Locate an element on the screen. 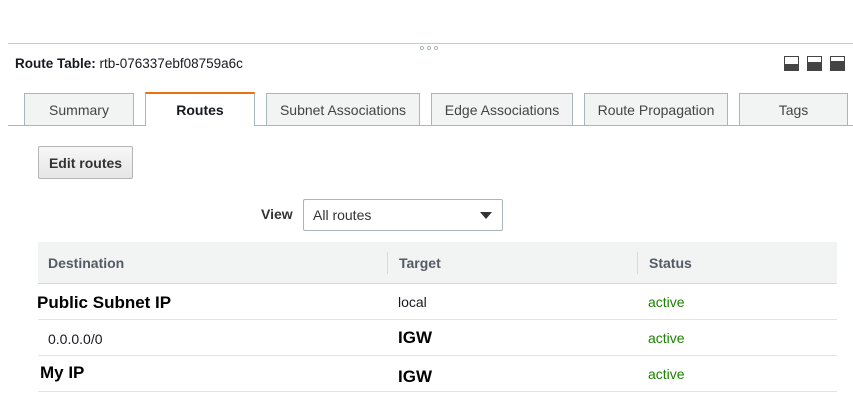  panel-split-icon is located at coordinates (814, 63).